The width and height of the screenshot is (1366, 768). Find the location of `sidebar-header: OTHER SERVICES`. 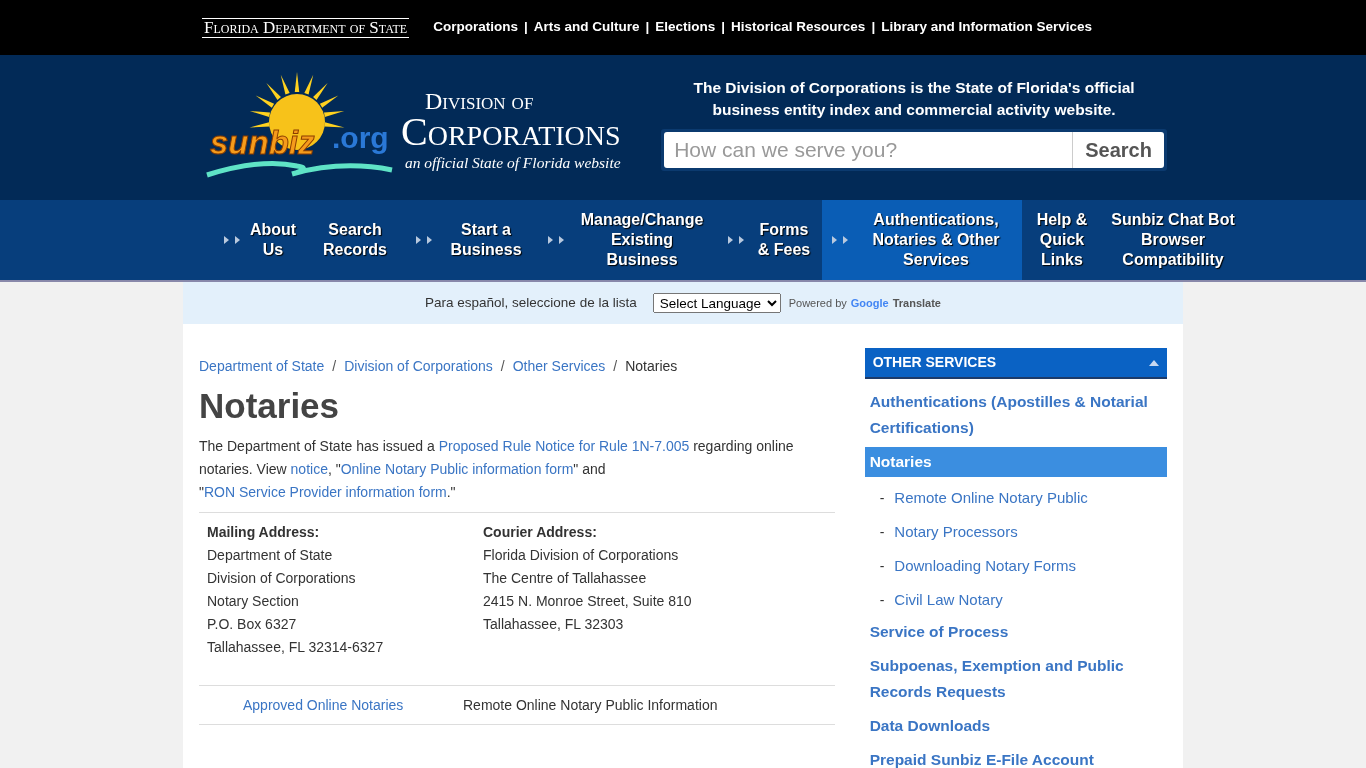

sidebar-header: OTHER SERVICES is located at coordinates (1015, 363).